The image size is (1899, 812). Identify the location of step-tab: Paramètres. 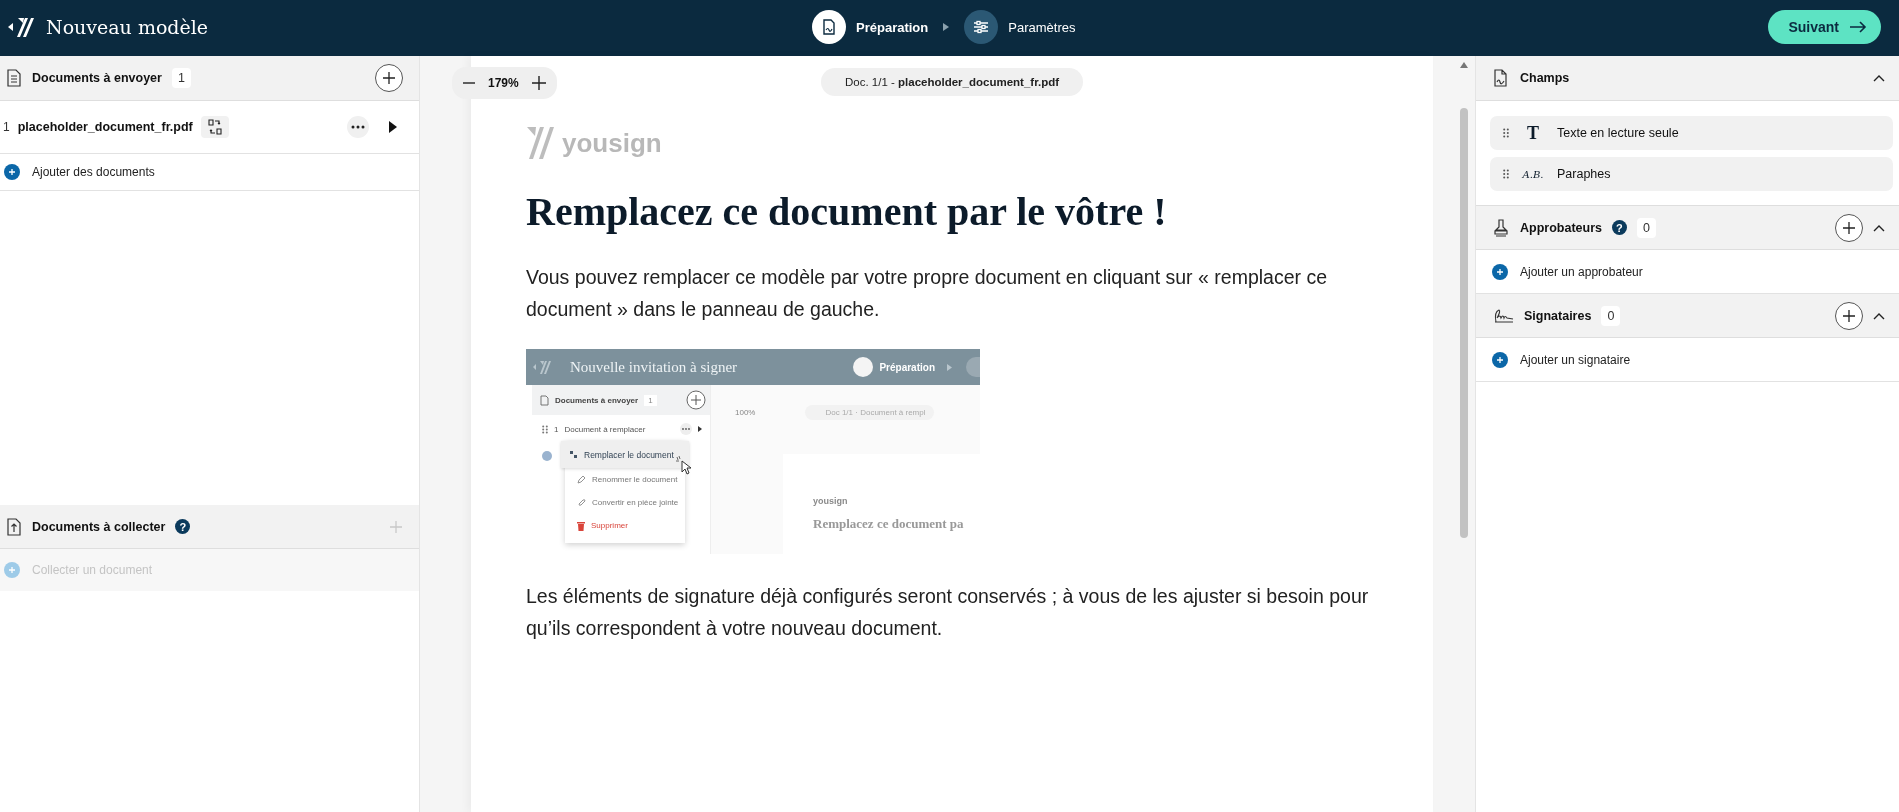
(1020, 27).